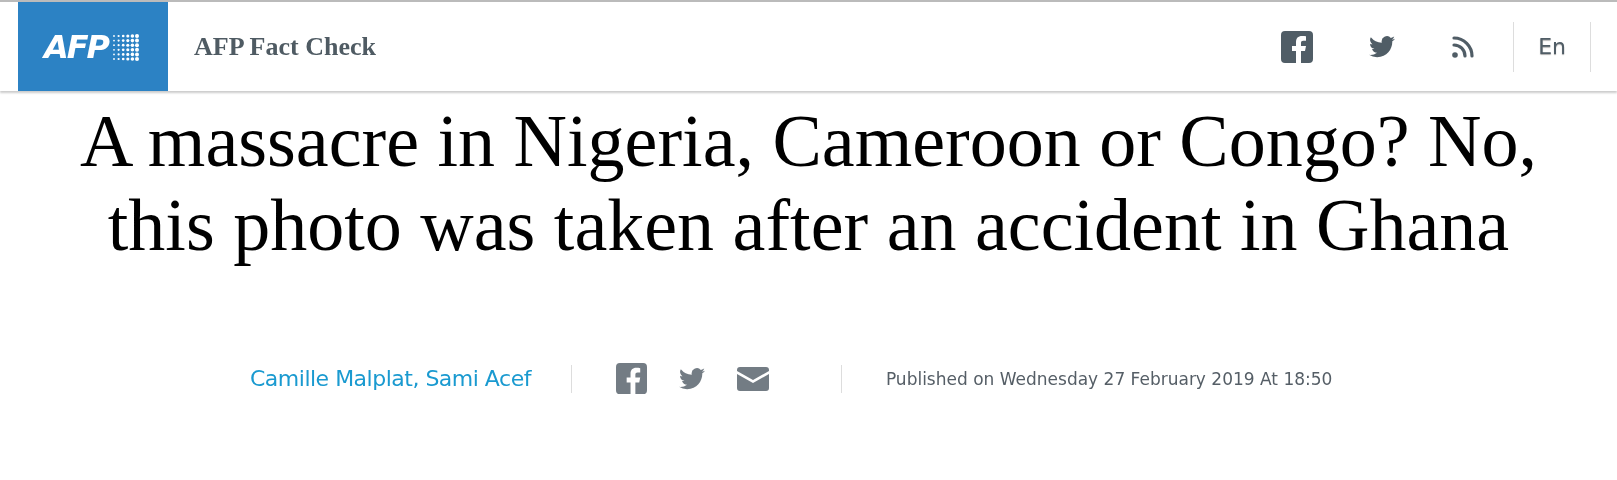  I want to click on afp-logo: AFP, so click(93, 46).